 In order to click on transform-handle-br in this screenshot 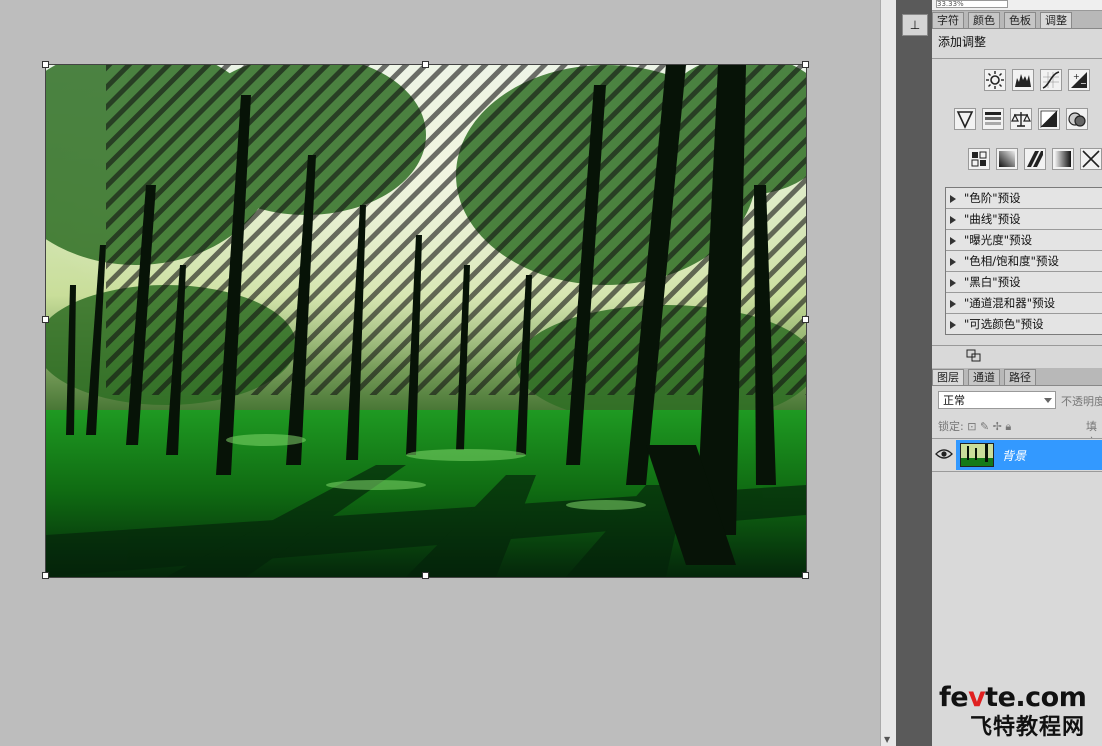, I will do `click(805, 575)`.